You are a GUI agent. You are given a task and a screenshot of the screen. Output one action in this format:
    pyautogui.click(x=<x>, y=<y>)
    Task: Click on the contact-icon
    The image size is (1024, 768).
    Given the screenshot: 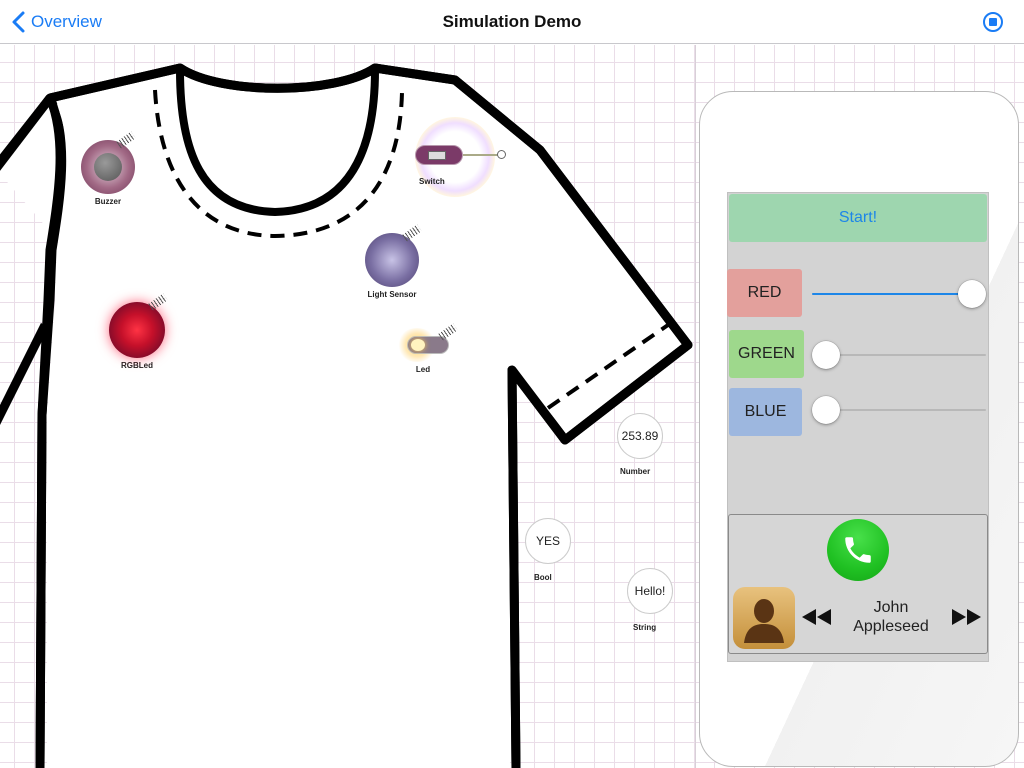 What is the action you would take?
    pyautogui.click(x=764, y=618)
    